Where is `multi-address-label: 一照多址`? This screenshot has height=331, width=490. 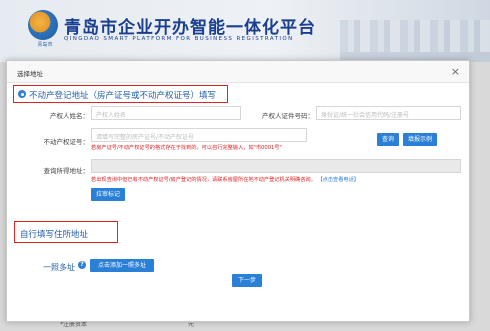 multi-address-label: 一照多址 is located at coordinates (59, 267).